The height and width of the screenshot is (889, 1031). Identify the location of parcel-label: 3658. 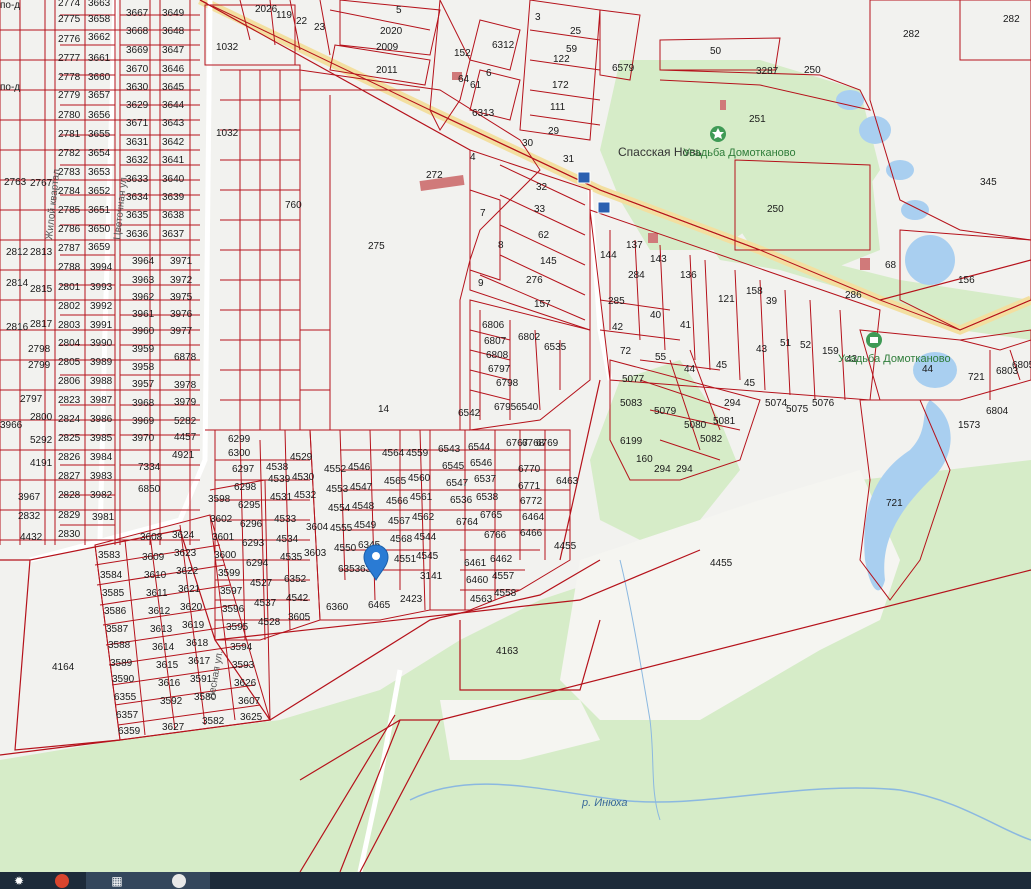
(99, 19).